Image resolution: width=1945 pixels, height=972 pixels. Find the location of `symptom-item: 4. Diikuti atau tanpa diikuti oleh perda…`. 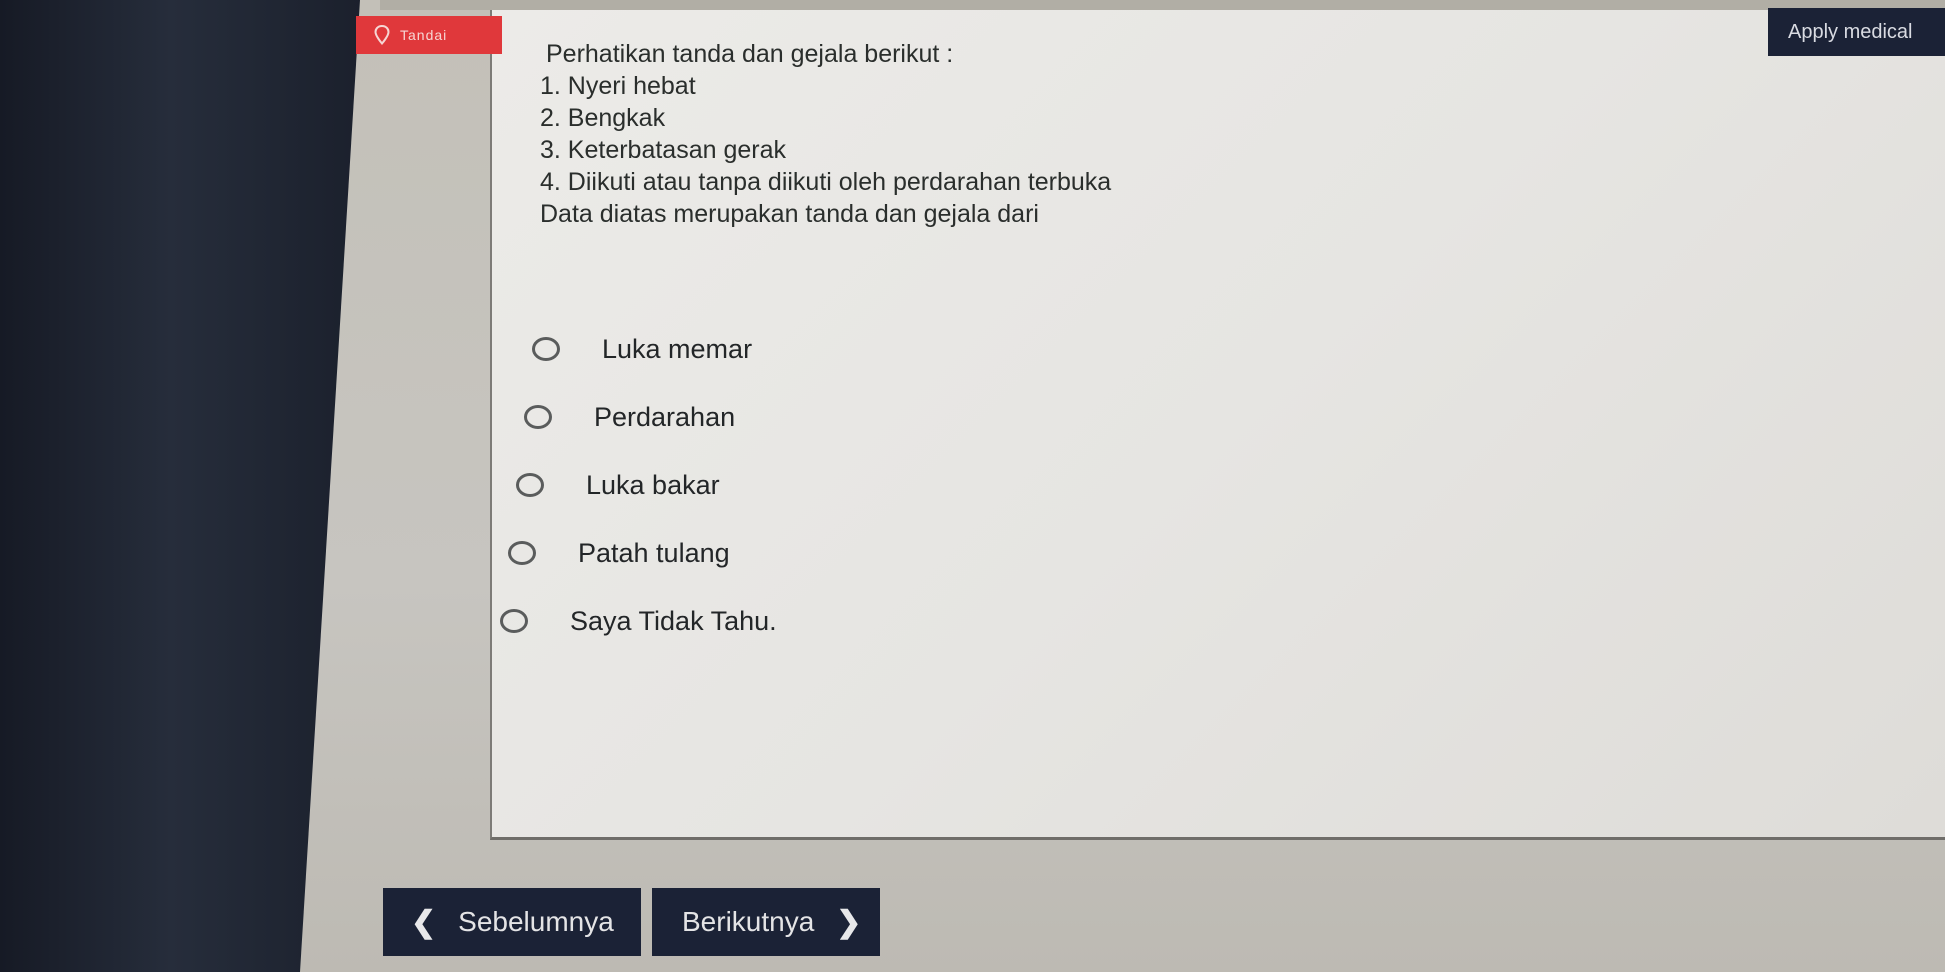

symptom-item: 4. Diikuti atau tanpa diikuti oleh perda… is located at coordinates (826, 182).